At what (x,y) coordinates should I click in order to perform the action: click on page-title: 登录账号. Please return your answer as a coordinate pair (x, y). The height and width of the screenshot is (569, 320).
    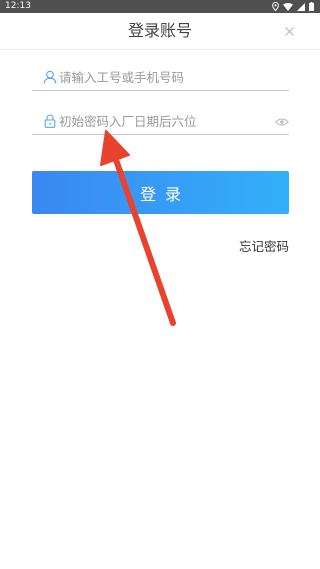
    Looking at the image, I should click on (159, 30).